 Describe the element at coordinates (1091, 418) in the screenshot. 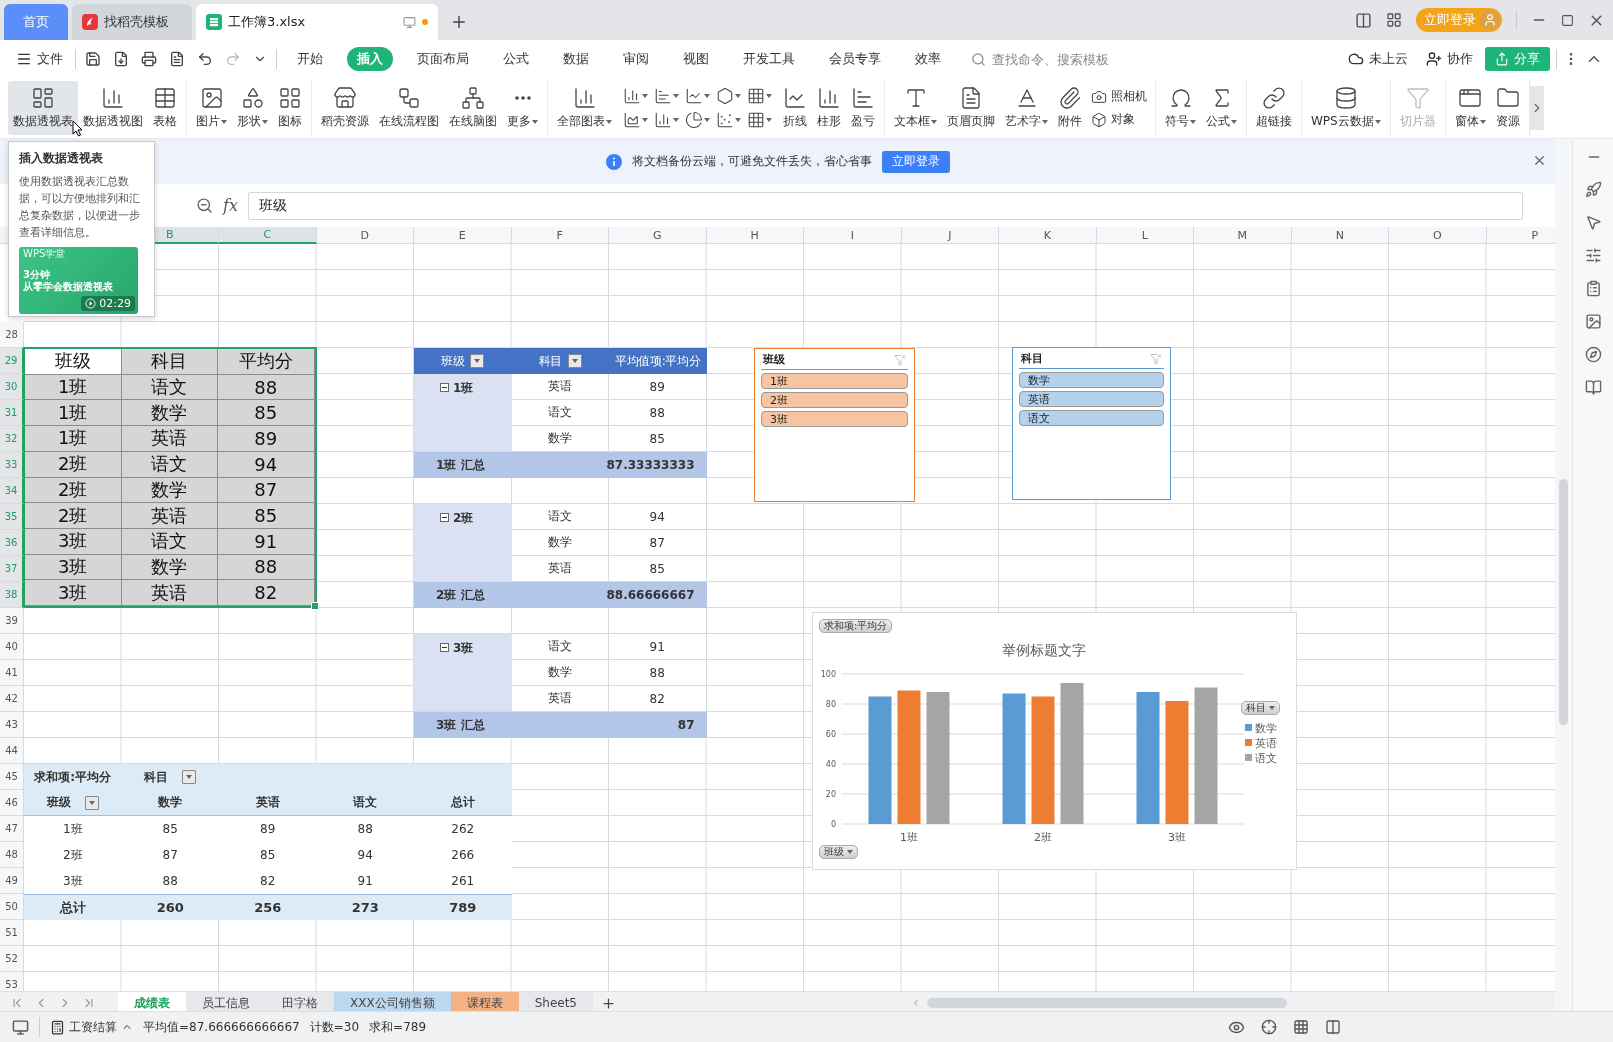

I see `slicer-item: 语文` at that location.